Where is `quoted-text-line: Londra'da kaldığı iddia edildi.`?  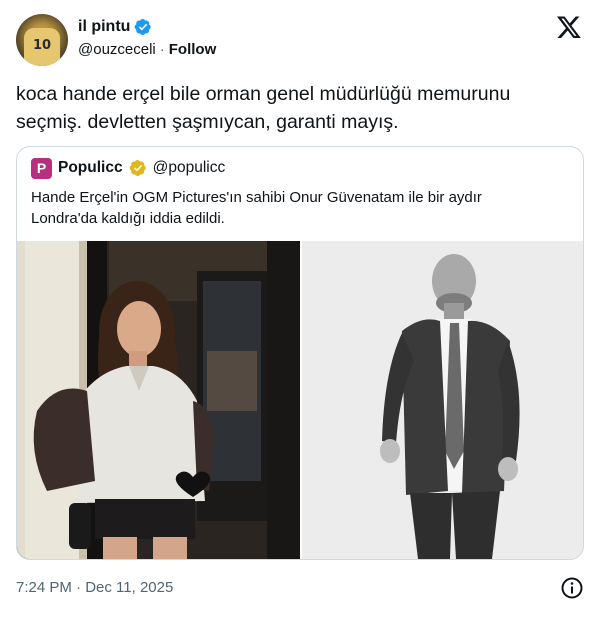
quoted-text-line: Londra'da kaldığı iddia edildi. is located at coordinates (128, 218).